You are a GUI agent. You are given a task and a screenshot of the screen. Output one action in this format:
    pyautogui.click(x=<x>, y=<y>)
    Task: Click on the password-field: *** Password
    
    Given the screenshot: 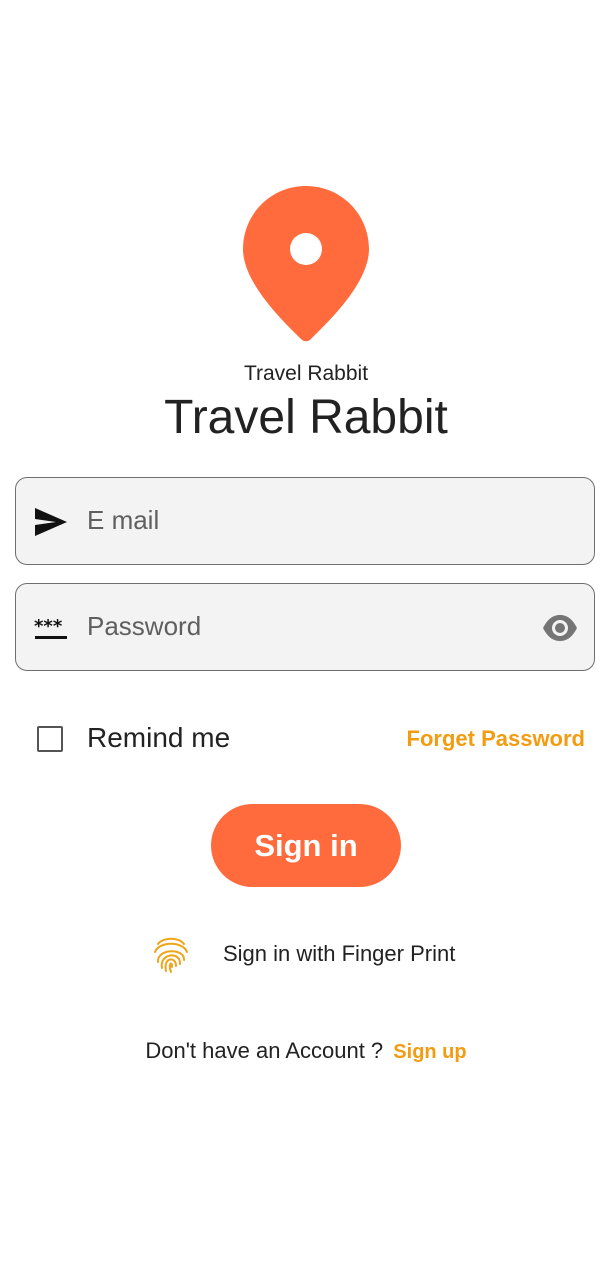 What is the action you would take?
    pyautogui.click(x=305, y=627)
    